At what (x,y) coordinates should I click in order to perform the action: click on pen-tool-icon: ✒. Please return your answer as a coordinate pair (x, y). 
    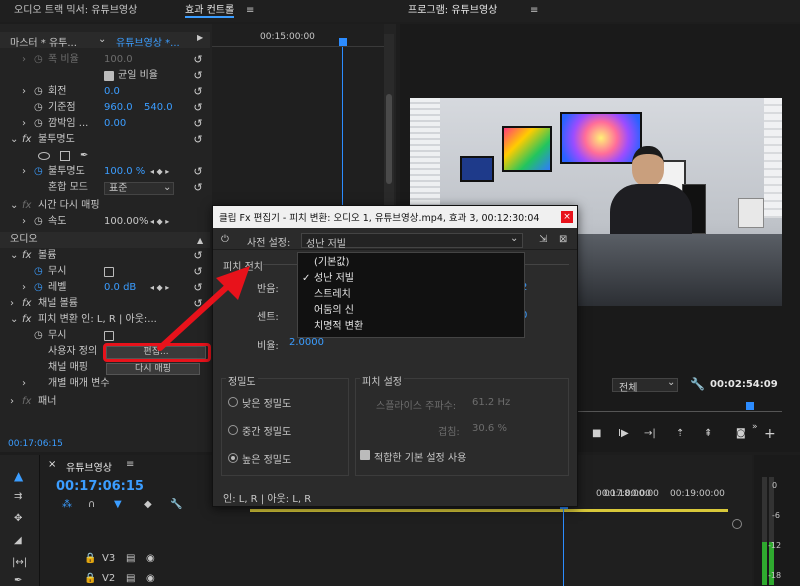
    Looking at the image, I should click on (18, 580).